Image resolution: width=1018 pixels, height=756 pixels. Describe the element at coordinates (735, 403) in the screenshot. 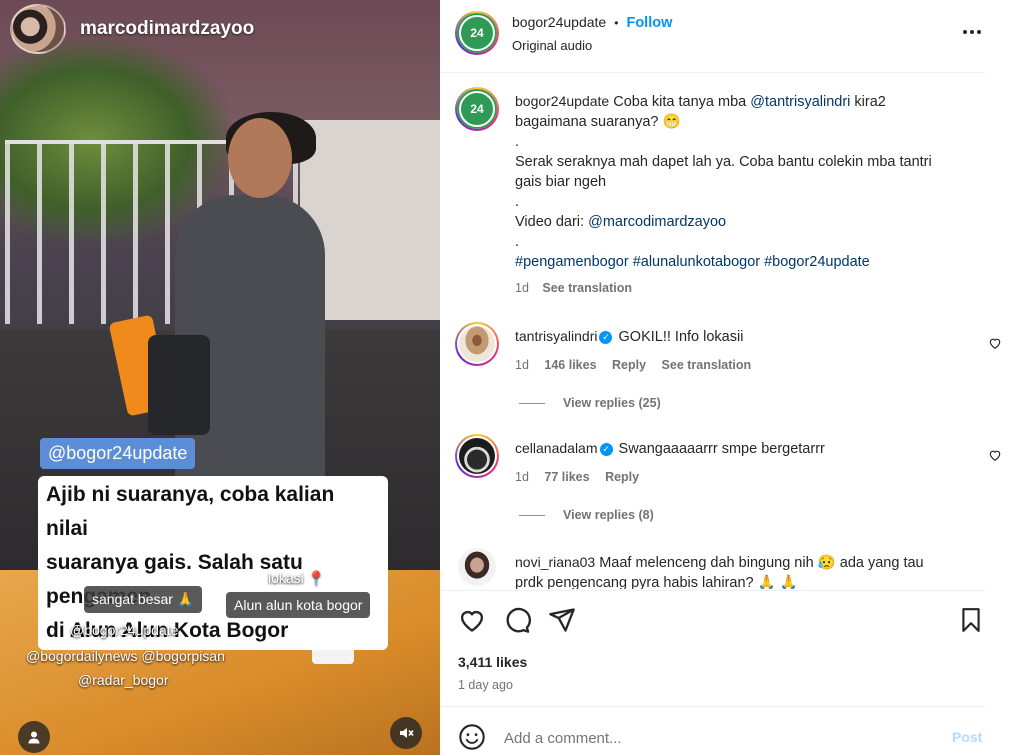

I see `view-replies-button: View replies (25)` at that location.